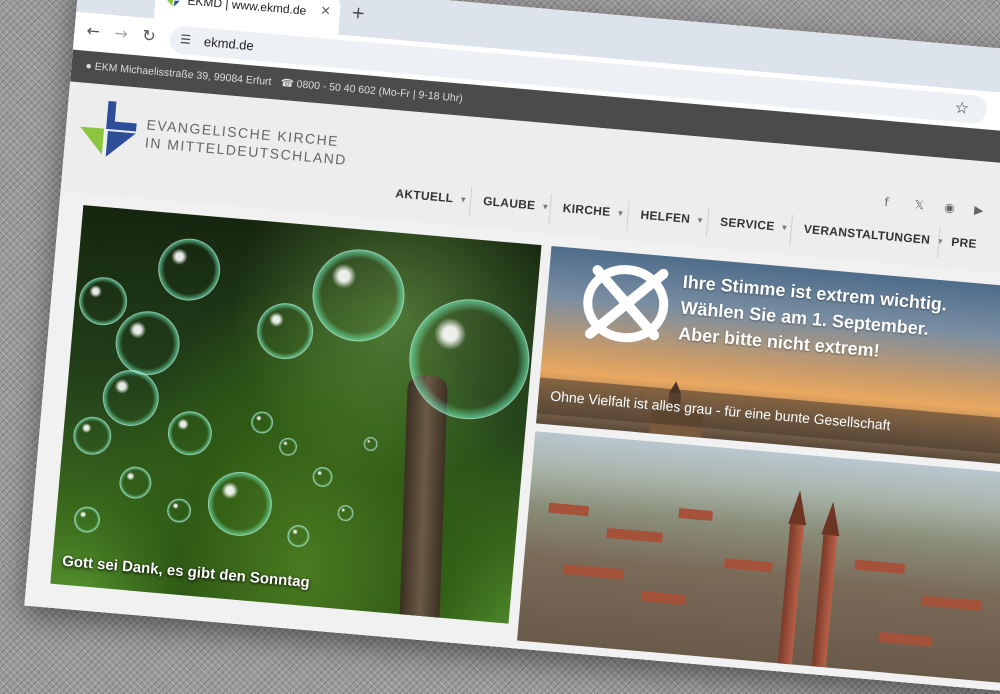  What do you see at coordinates (108, 129) in the screenshot?
I see `ekm-logo-icon` at bounding box center [108, 129].